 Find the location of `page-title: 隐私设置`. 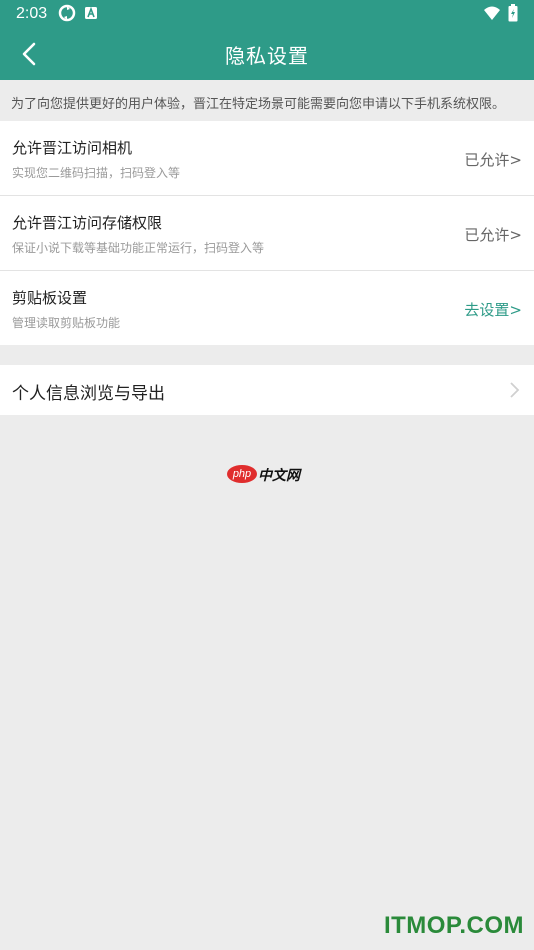

page-title: 隐私设置 is located at coordinates (267, 56).